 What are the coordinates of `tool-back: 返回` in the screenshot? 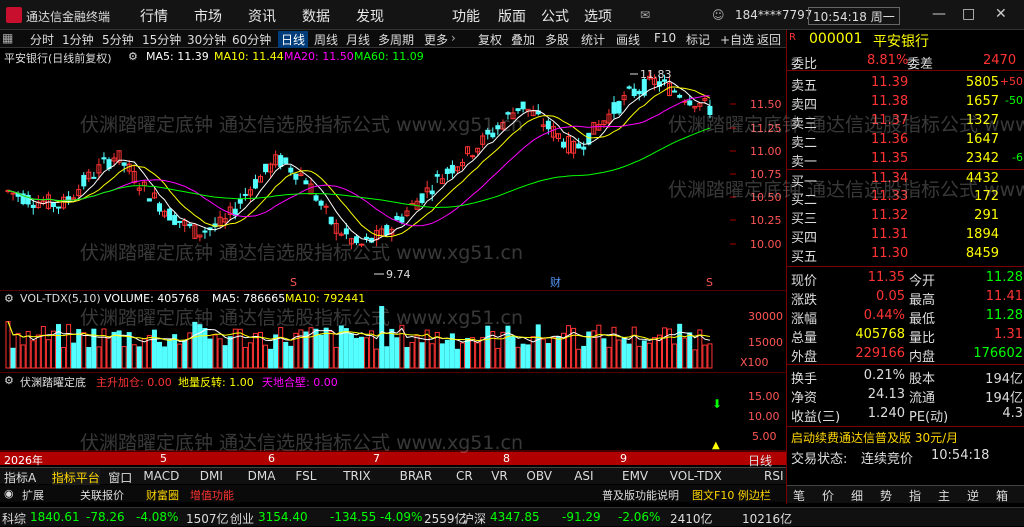 It's located at (769, 39).